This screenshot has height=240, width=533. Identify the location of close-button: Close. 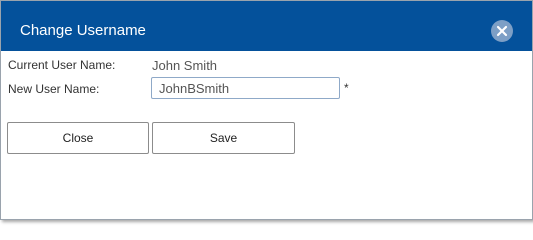
(78, 138).